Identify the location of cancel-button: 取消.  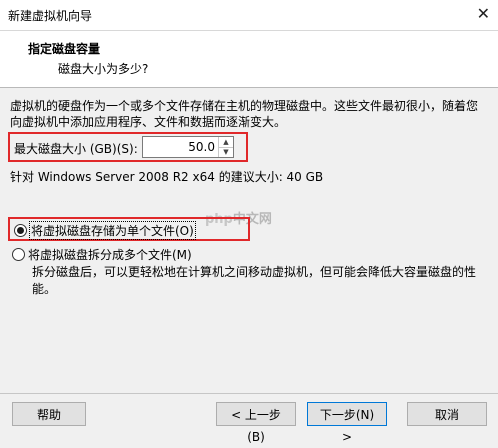
(447, 414).